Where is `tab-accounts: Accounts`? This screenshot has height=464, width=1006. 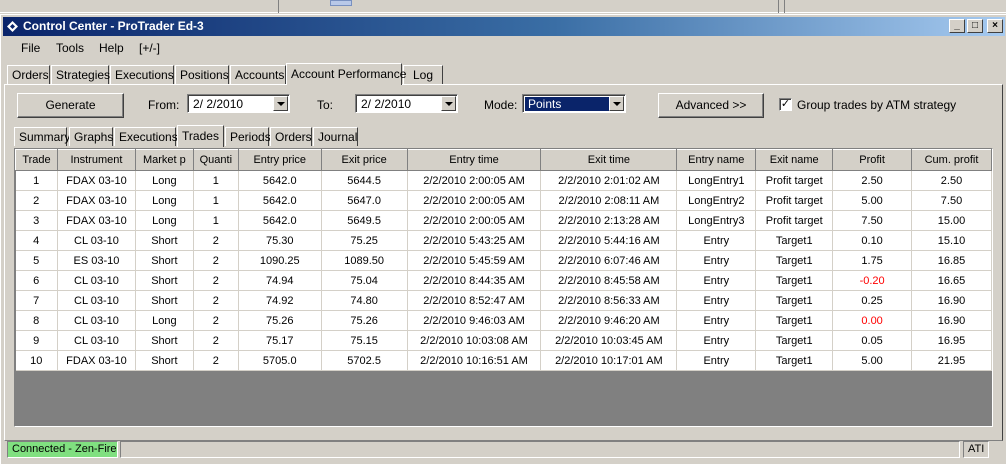 tab-accounts: Accounts is located at coordinates (258, 74).